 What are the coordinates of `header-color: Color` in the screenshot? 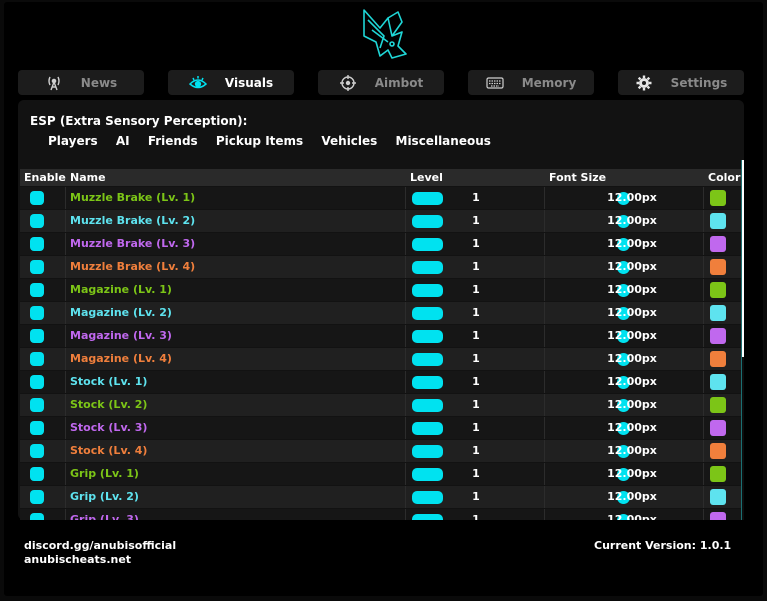 It's located at (724, 177).